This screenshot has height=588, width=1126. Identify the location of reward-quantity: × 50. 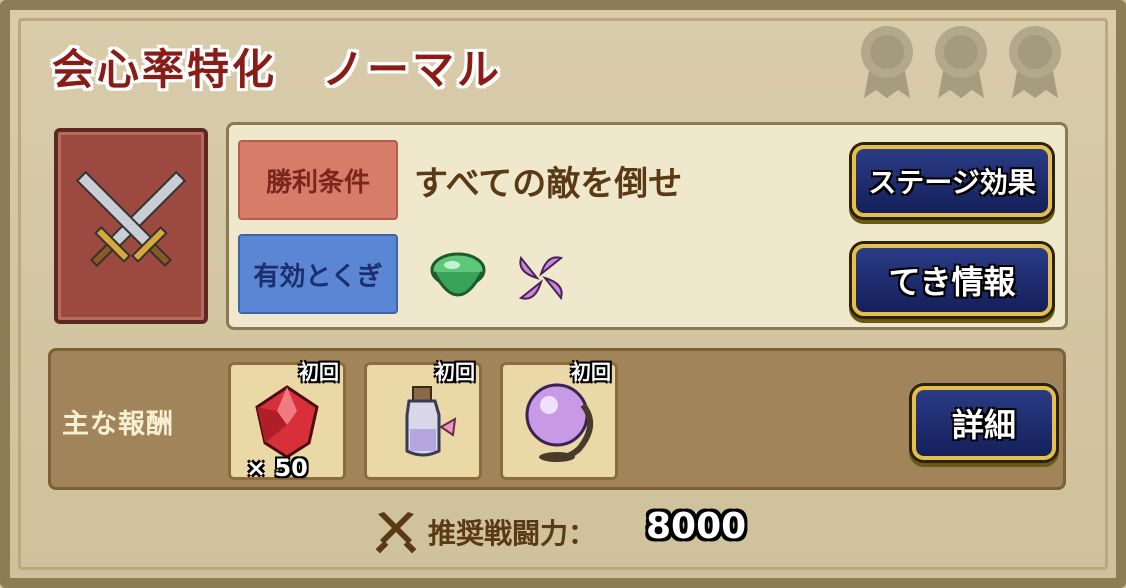
(277, 468).